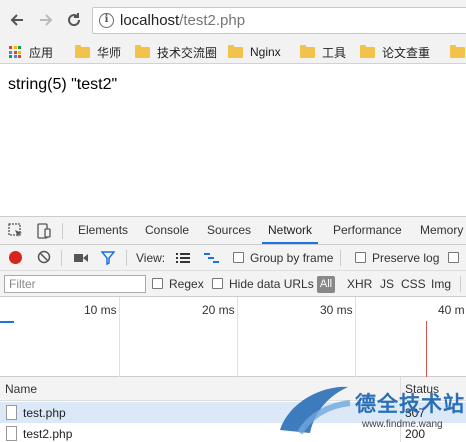 The width and height of the screenshot is (466, 442). Describe the element at coordinates (44, 232) in the screenshot. I see `device-toolbar-icon` at that location.